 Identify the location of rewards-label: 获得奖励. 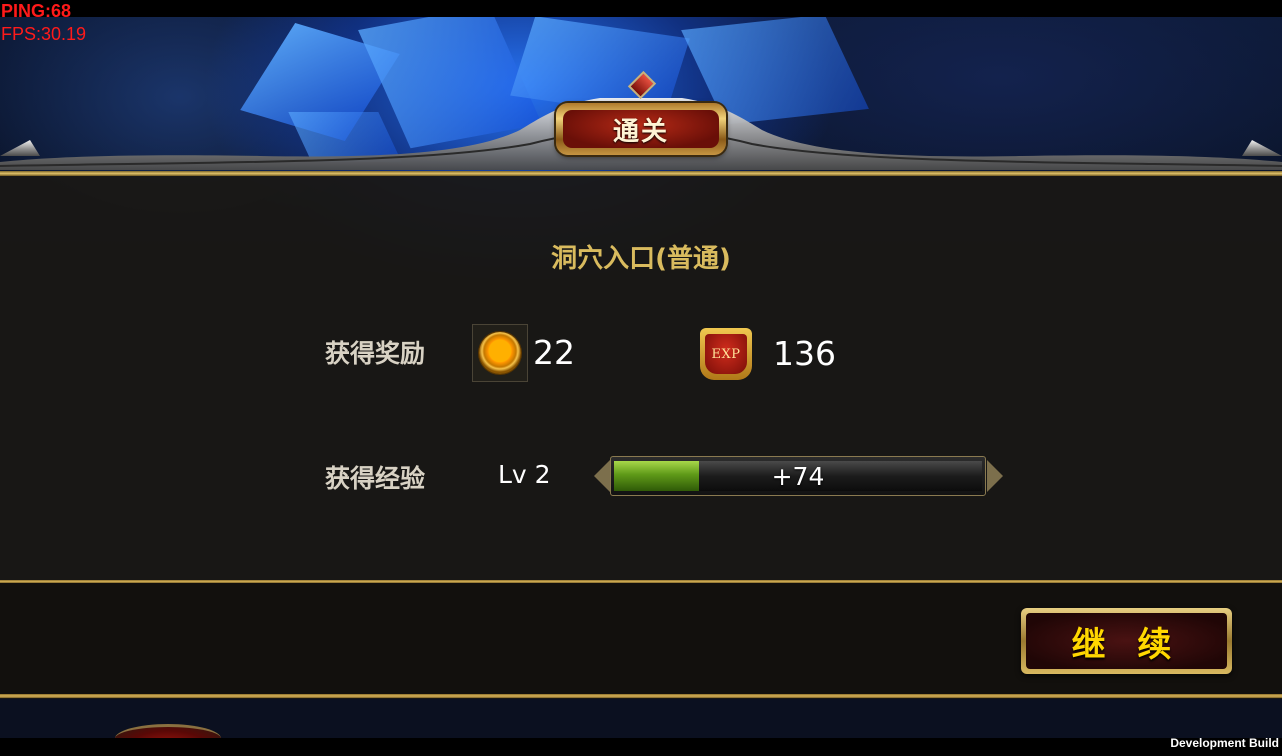
(375, 353).